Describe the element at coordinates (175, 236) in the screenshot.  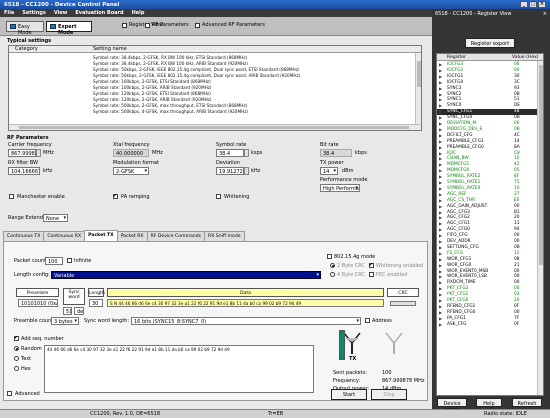
I see `tab-rf-device-commands: RF Device Commands` at that location.